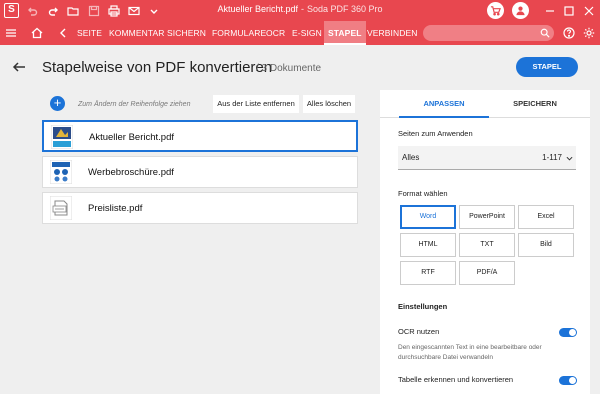 The image size is (600, 394). I want to click on tab-esign: E-SIGN, so click(307, 33).